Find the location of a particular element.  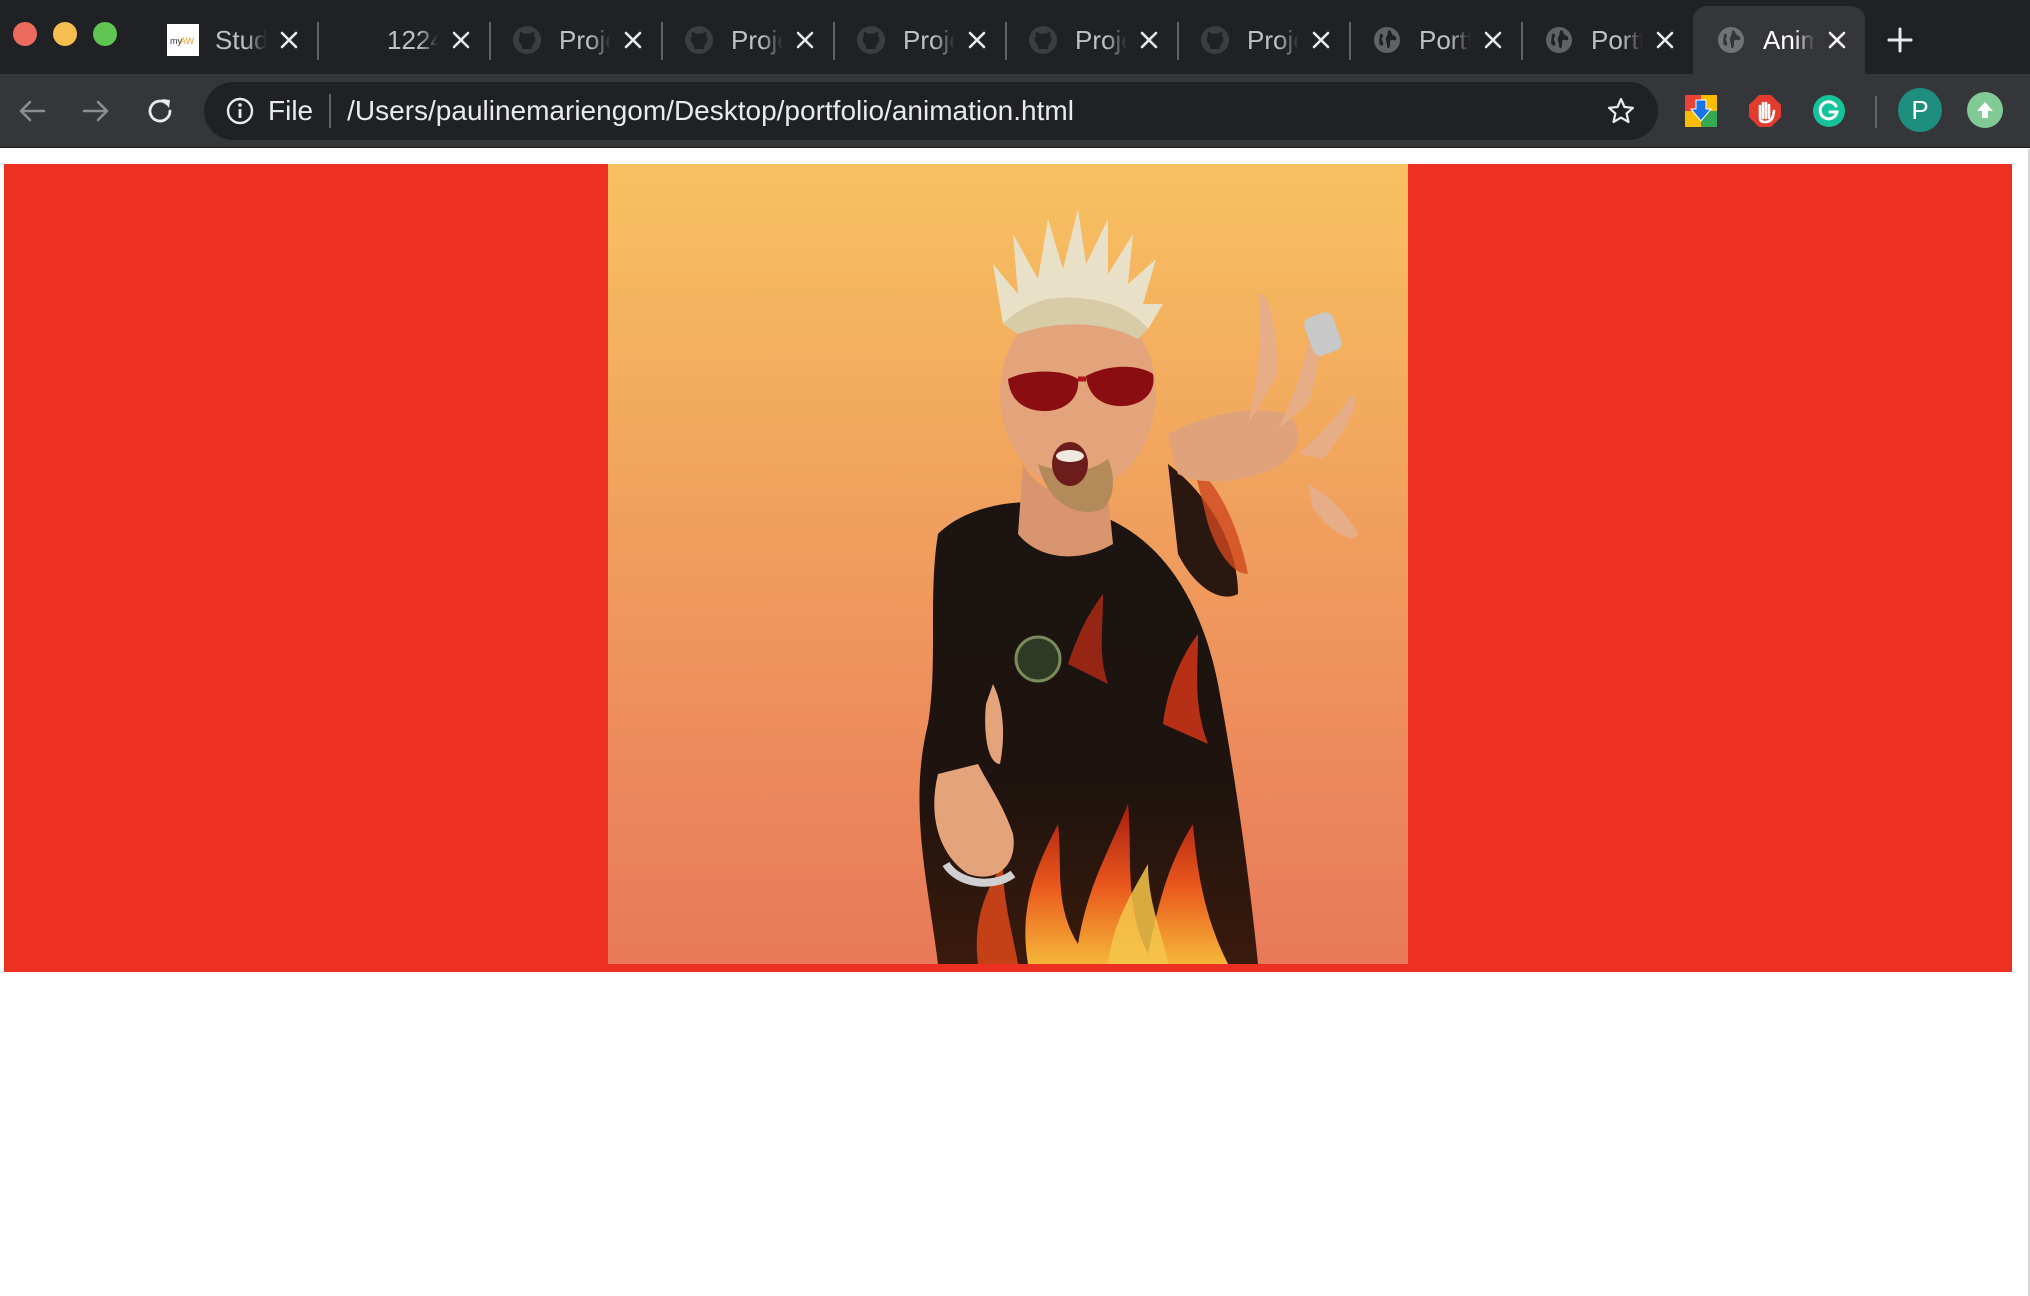

divider is located at coordinates (330, 111).